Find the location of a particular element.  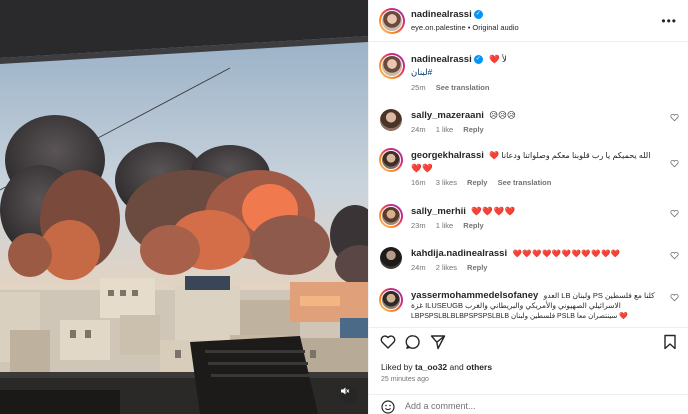

comment-age: 16m is located at coordinates (418, 182).